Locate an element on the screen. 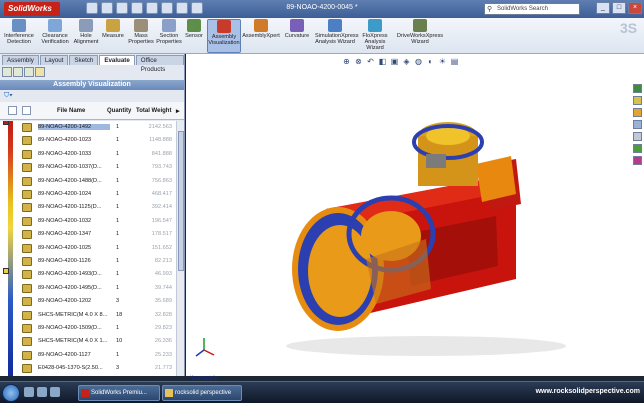 The height and width of the screenshot is (403, 644). component-name: 89-NOAO-4200-1202 is located at coordinates (65, 301).